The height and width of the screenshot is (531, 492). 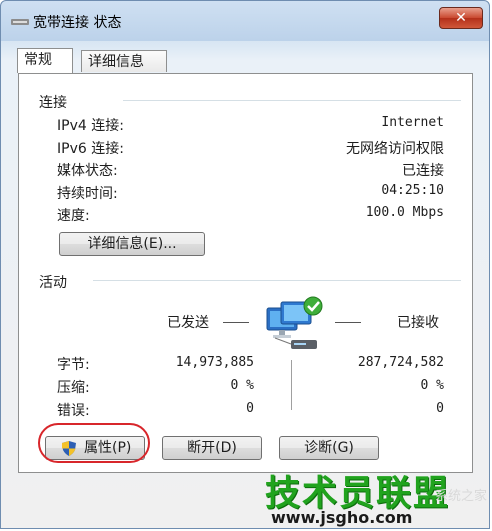 What do you see at coordinates (53, 103) in the screenshot?
I see `connection-heading: 连接` at bounding box center [53, 103].